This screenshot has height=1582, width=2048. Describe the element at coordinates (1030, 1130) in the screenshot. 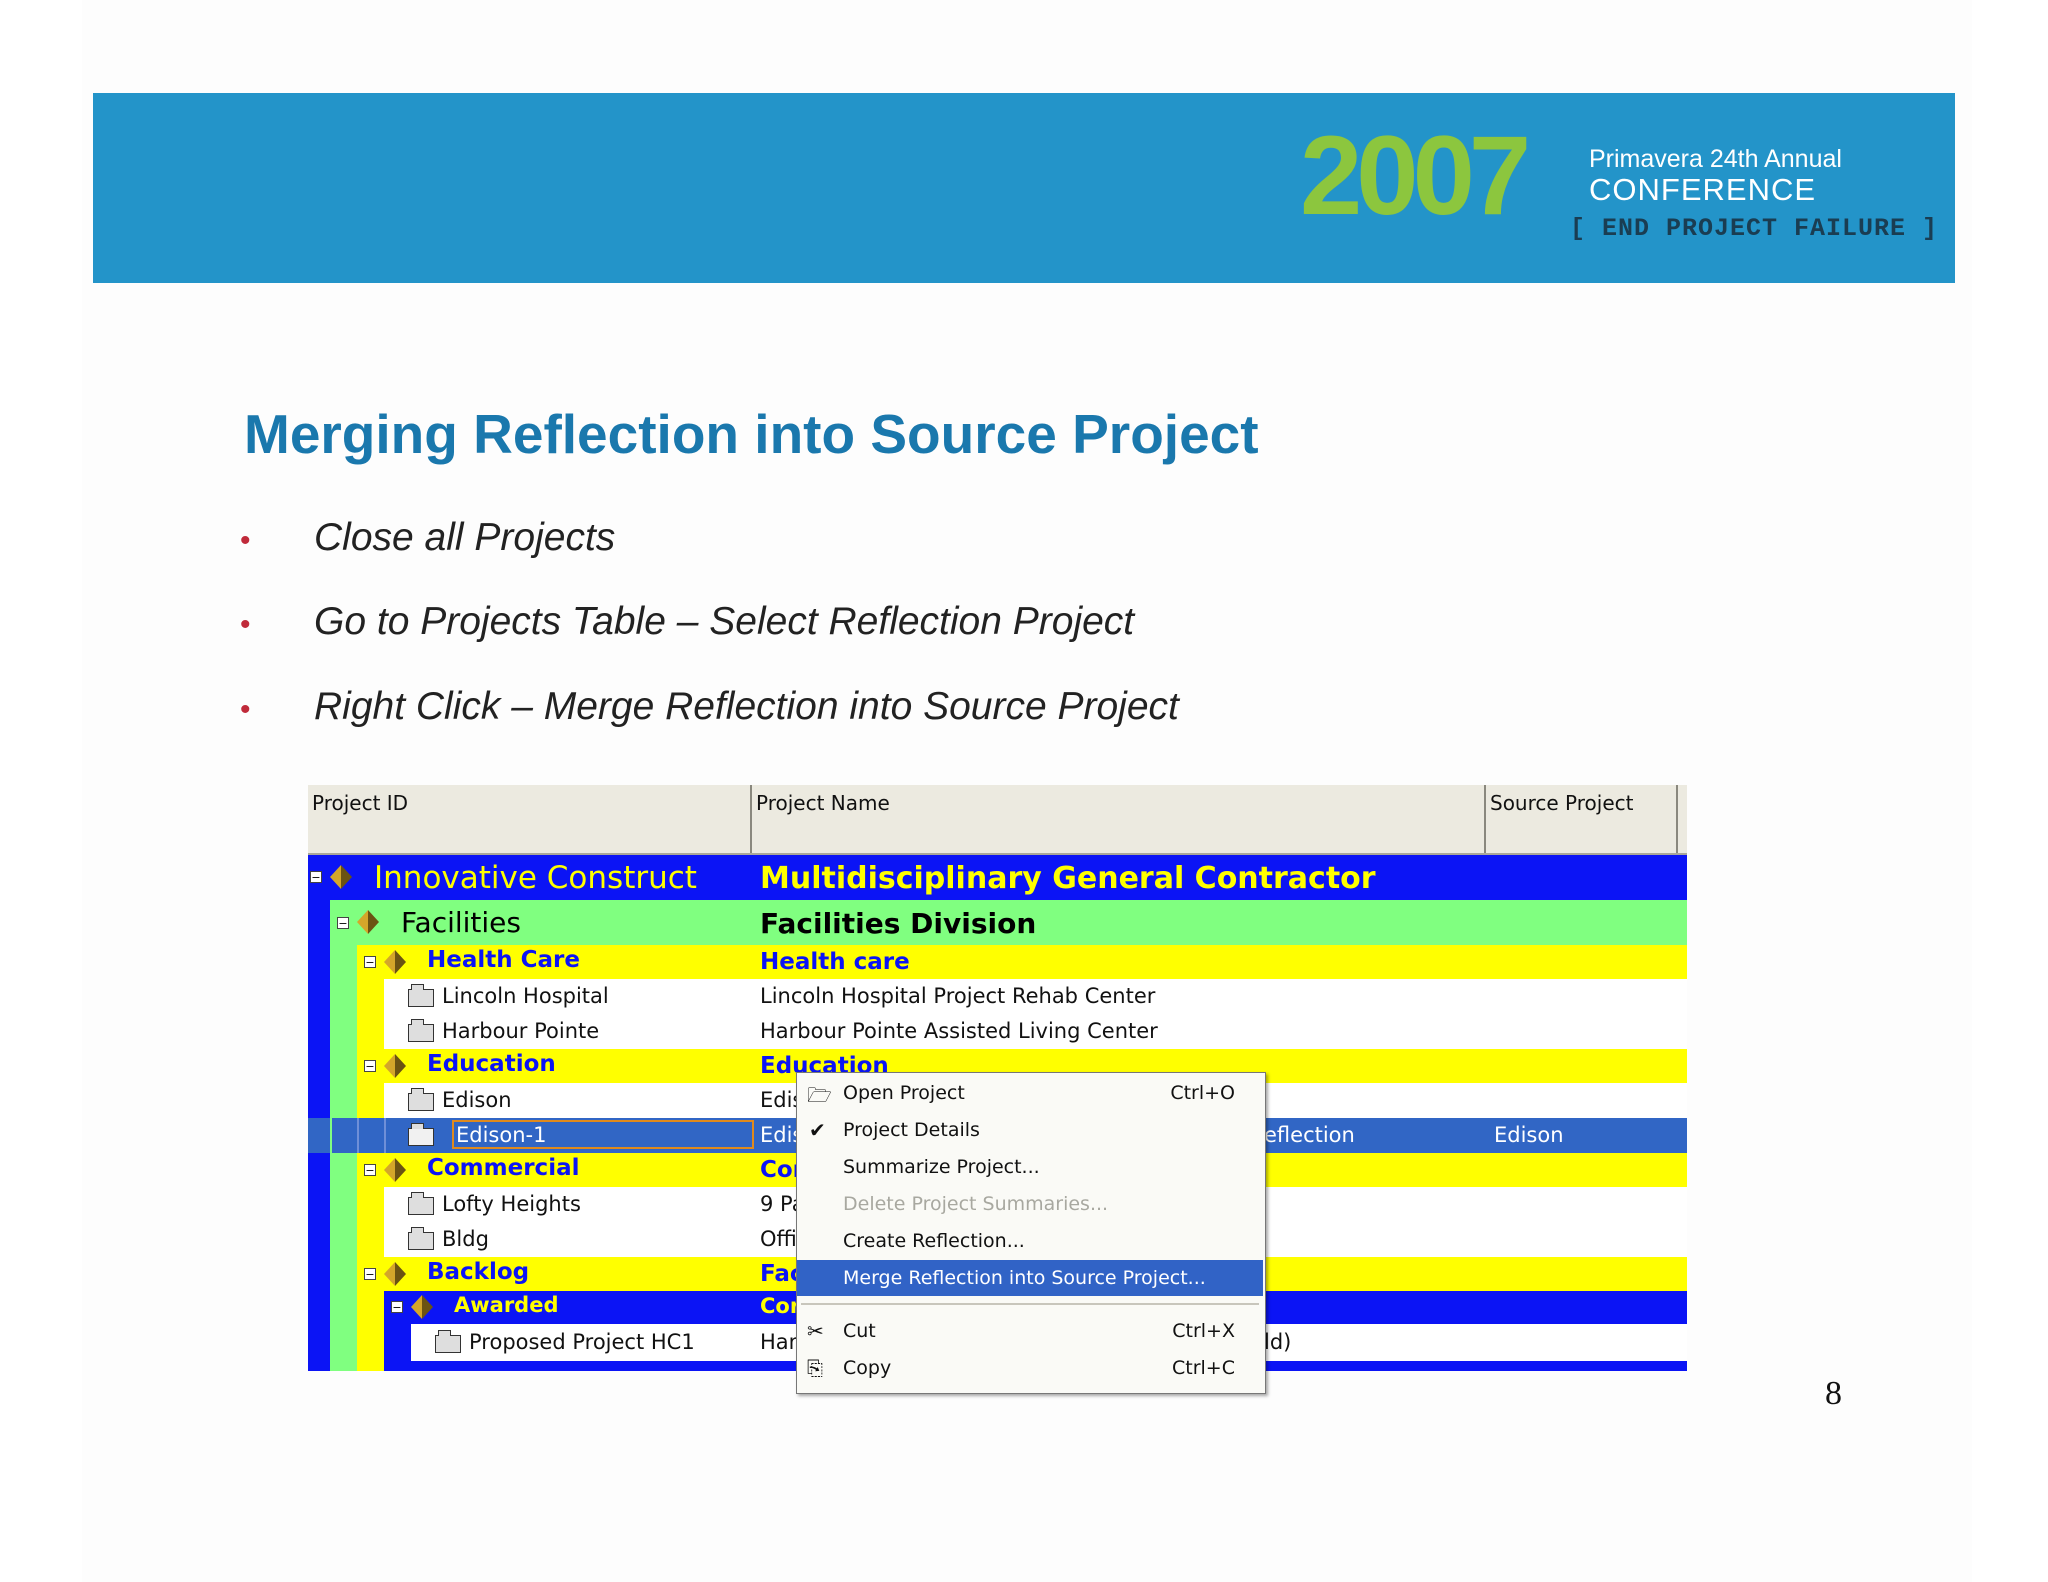

I see `menu-item-project-details: ✔ Project Details` at that location.